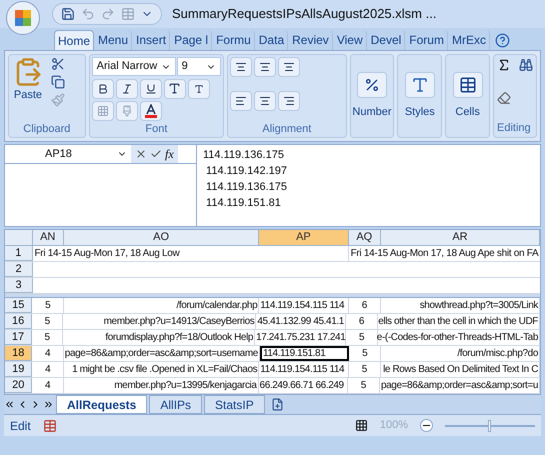  I want to click on sheet-tab: AllIPs, so click(175, 404).